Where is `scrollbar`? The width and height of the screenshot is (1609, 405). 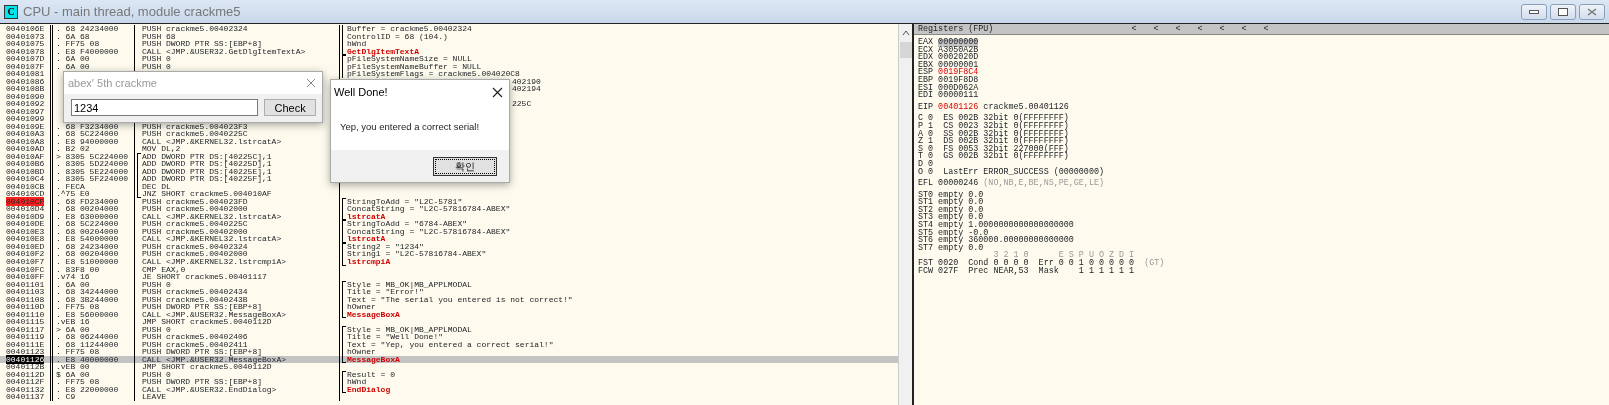
scrollbar is located at coordinates (905, 214).